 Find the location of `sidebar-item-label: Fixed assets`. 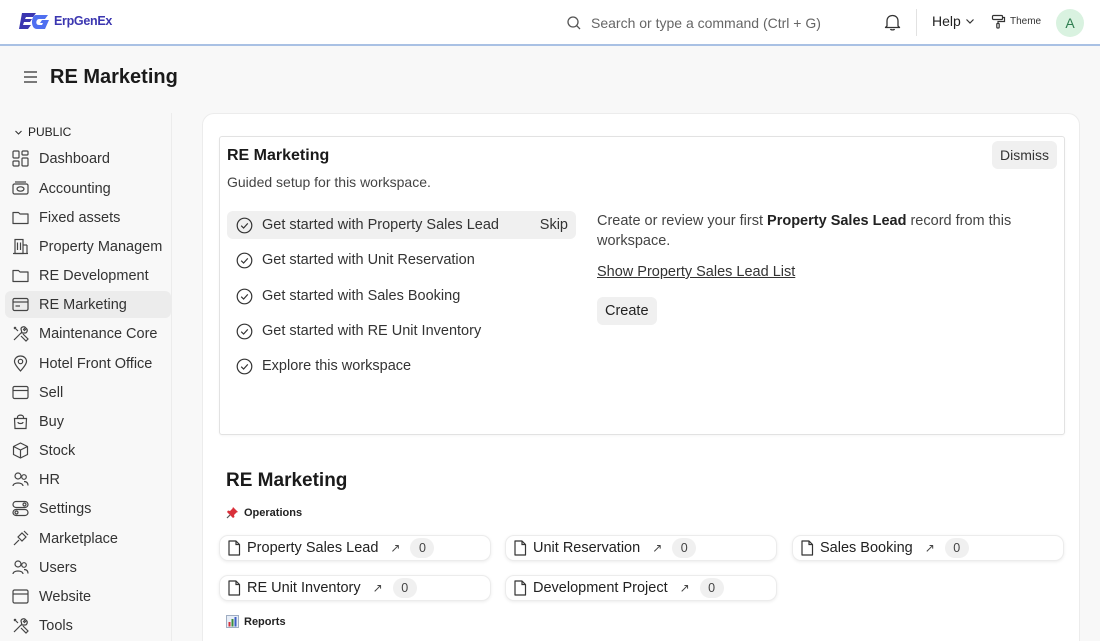

sidebar-item-label: Fixed assets is located at coordinates (80, 217).